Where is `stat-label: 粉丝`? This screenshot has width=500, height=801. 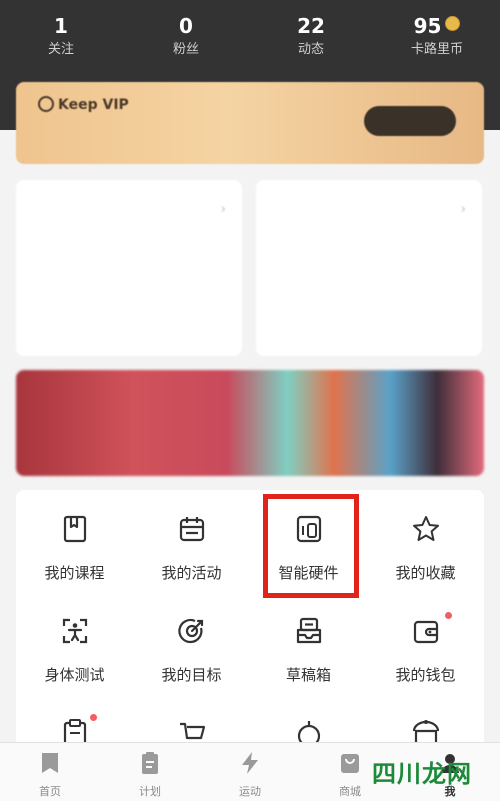 stat-label: 粉丝 is located at coordinates (185, 49).